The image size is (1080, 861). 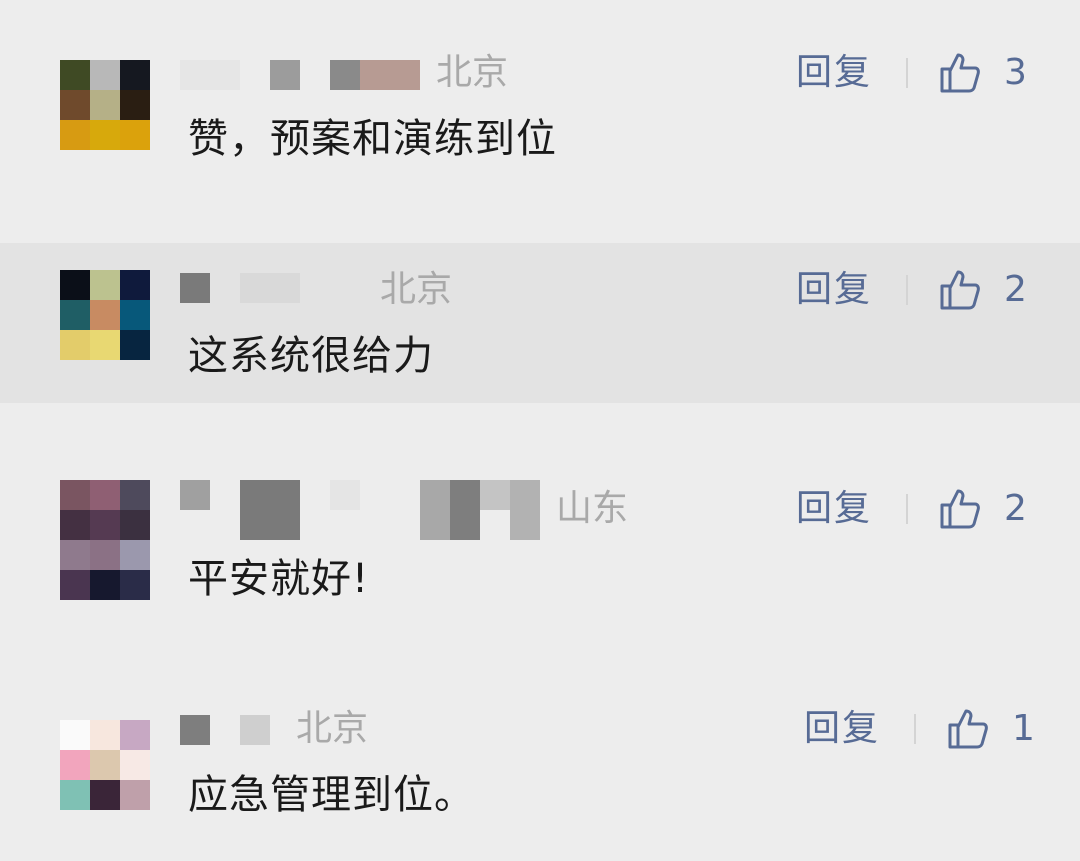 What do you see at coordinates (331, 795) in the screenshot?
I see `comment-text: 应急管理到位。` at bounding box center [331, 795].